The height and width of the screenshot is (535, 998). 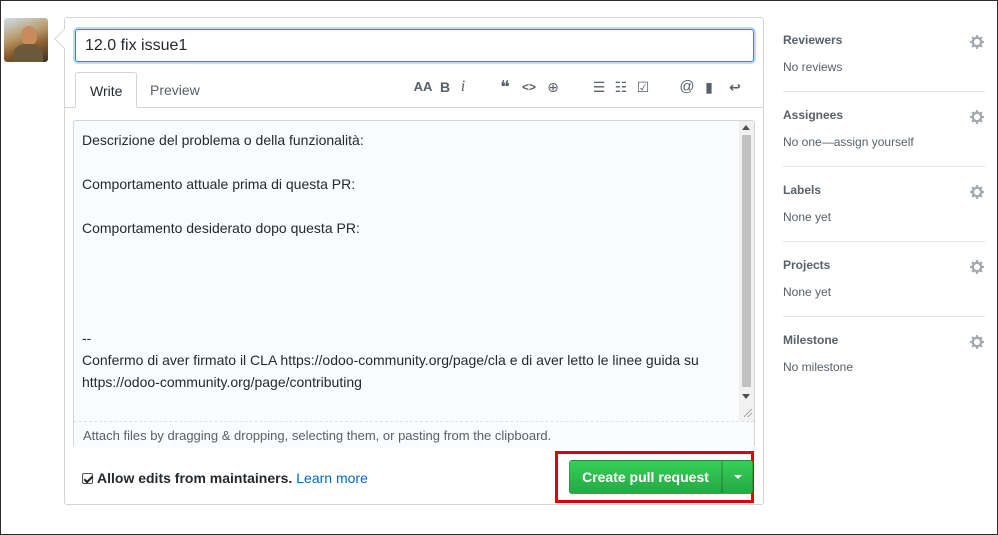 I want to click on composer-pointer, so click(x=64, y=39).